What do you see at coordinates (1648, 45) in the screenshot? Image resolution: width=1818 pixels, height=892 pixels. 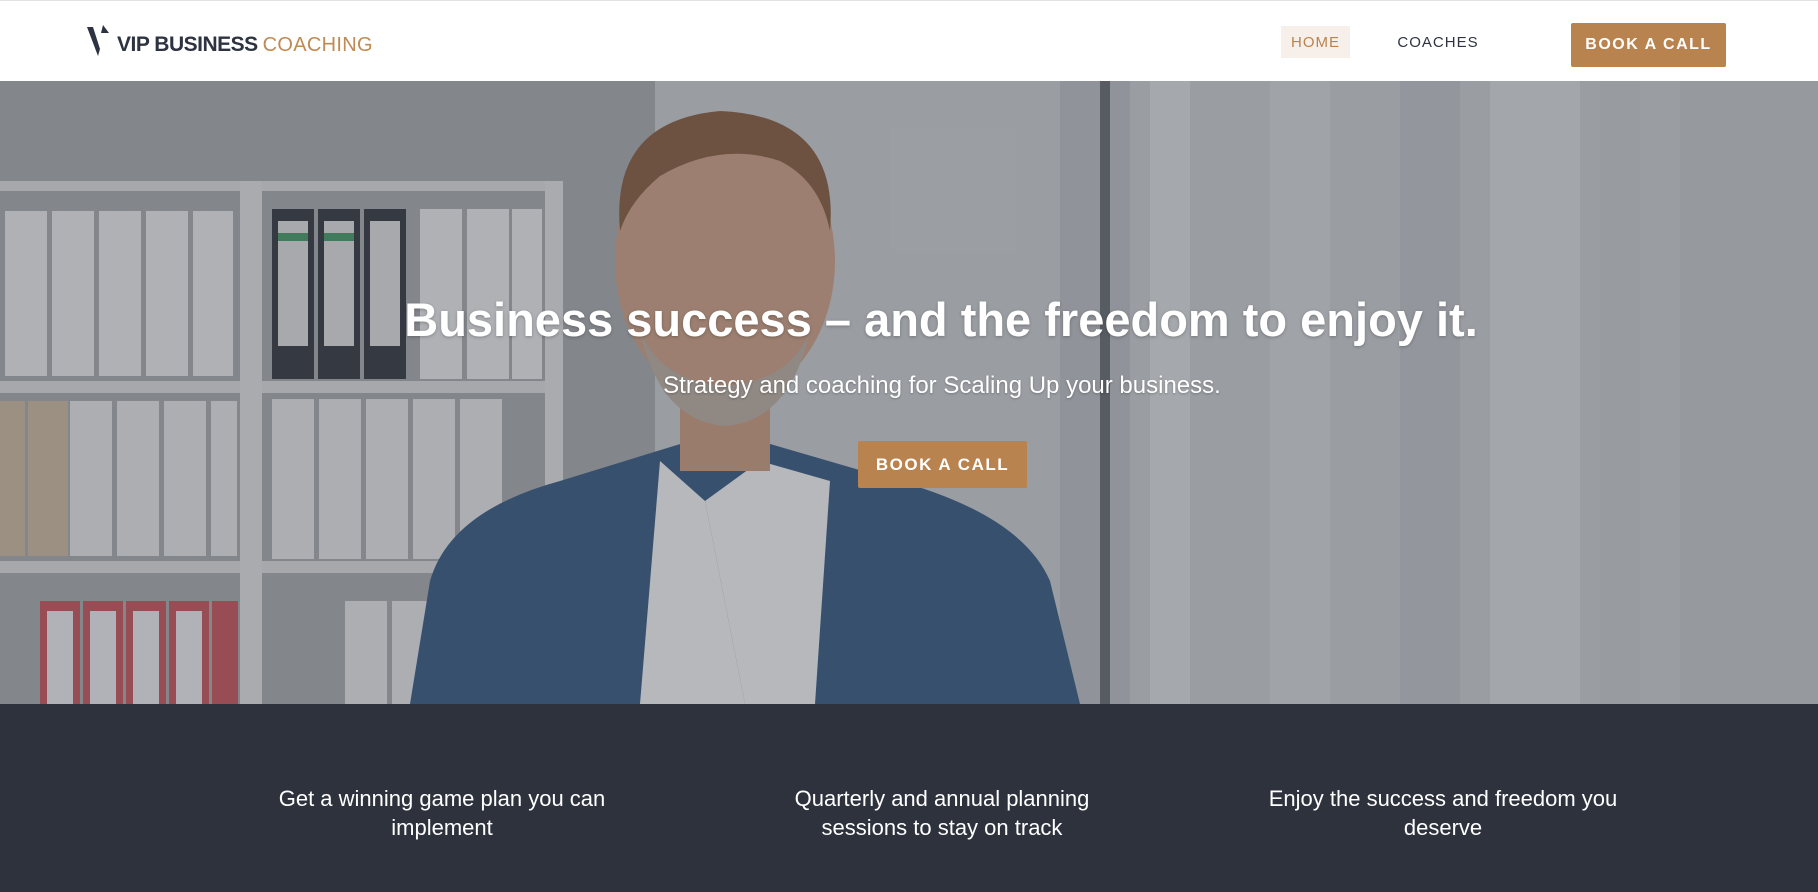 I see `header-book-call-button: BOOK A CALL` at bounding box center [1648, 45].